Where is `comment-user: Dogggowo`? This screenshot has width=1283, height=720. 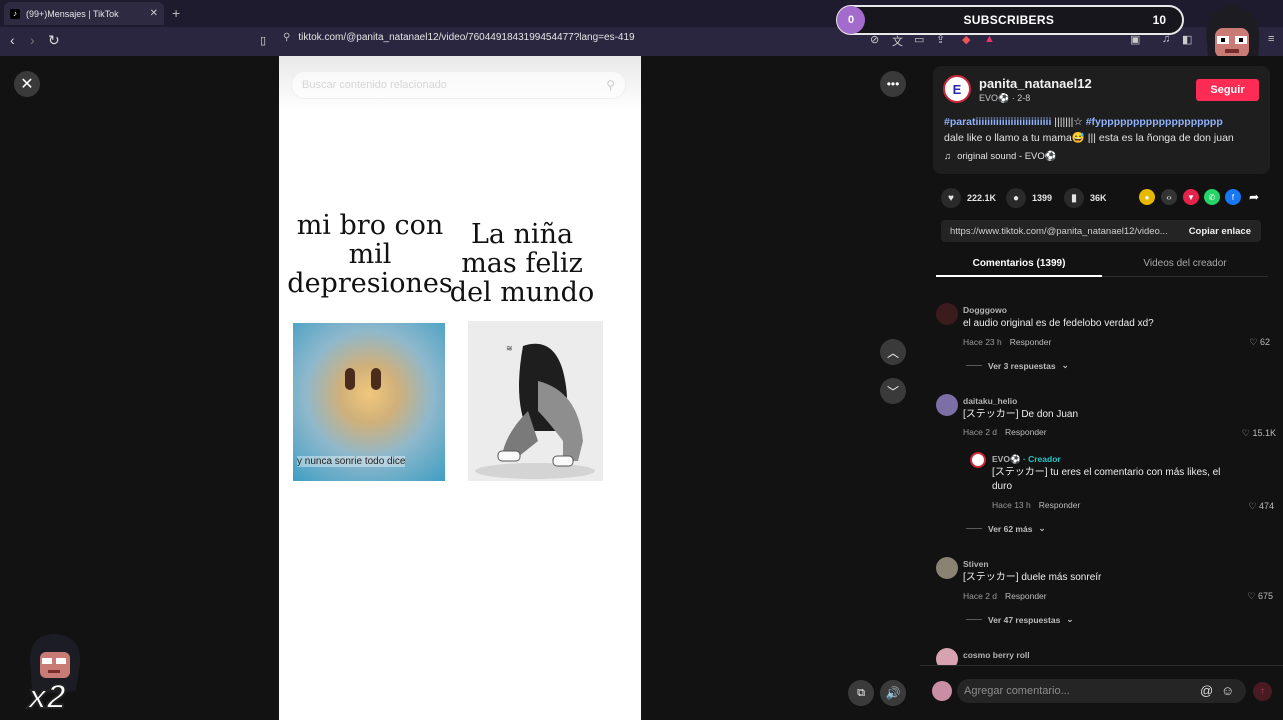
comment-user: Dogggowo is located at coordinates (985, 310).